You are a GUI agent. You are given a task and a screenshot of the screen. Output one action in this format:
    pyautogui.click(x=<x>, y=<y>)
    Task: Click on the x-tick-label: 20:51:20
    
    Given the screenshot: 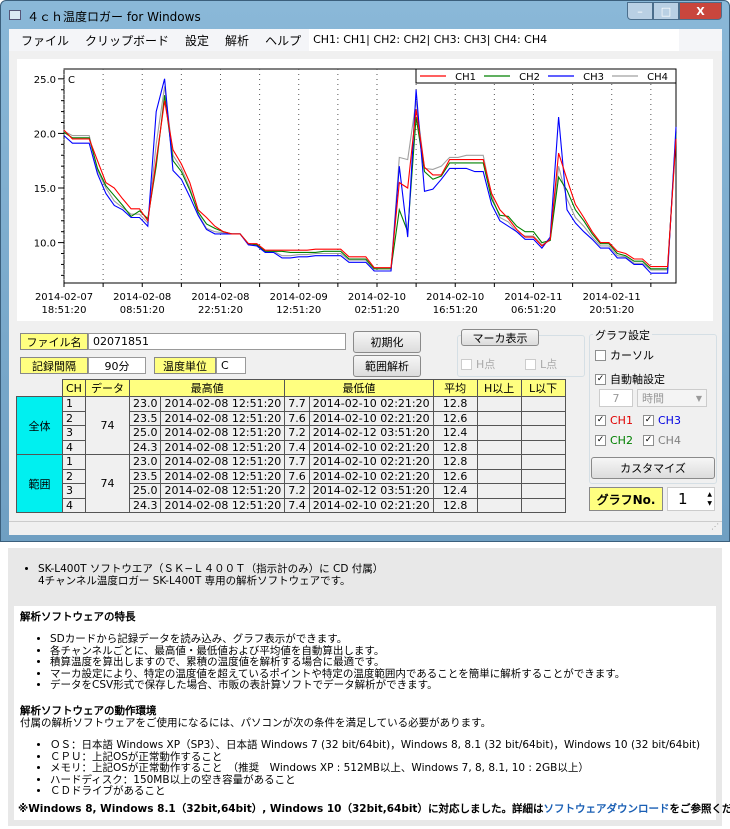 What is the action you would take?
    pyautogui.click(x=611, y=310)
    